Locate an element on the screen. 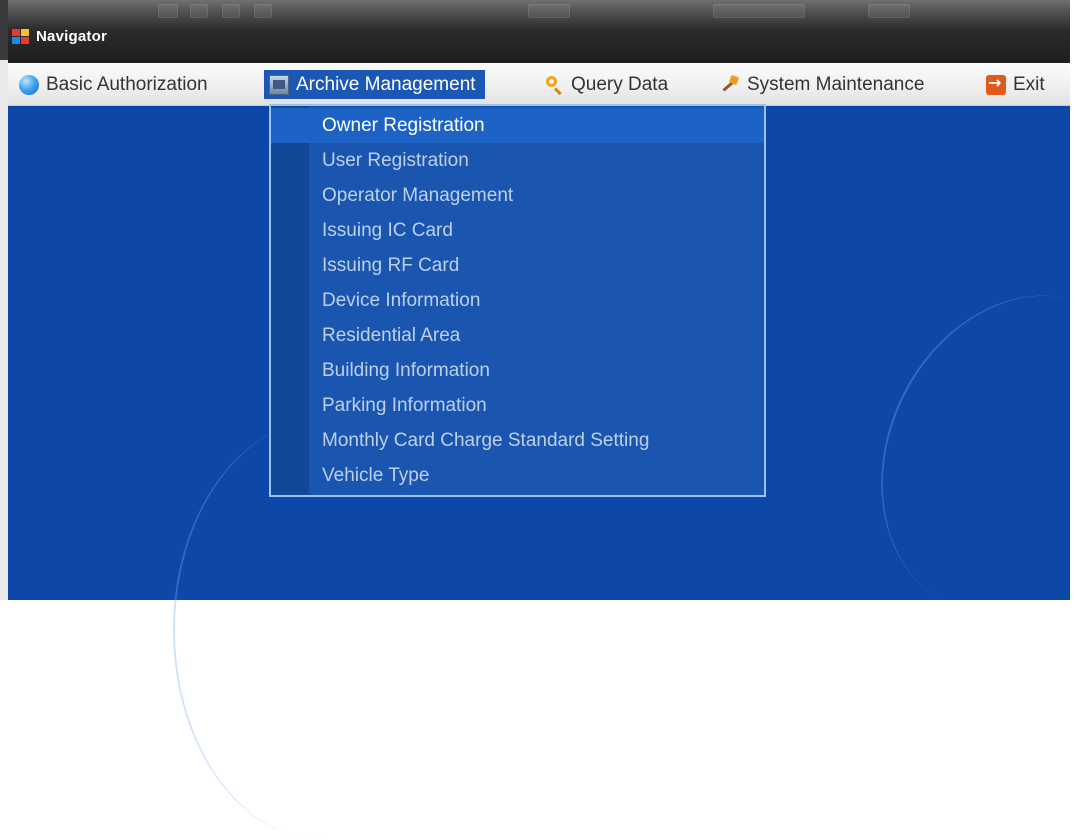 The image size is (1075, 840). menu-archive-management: Archive Management is located at coordinates (374, 84).